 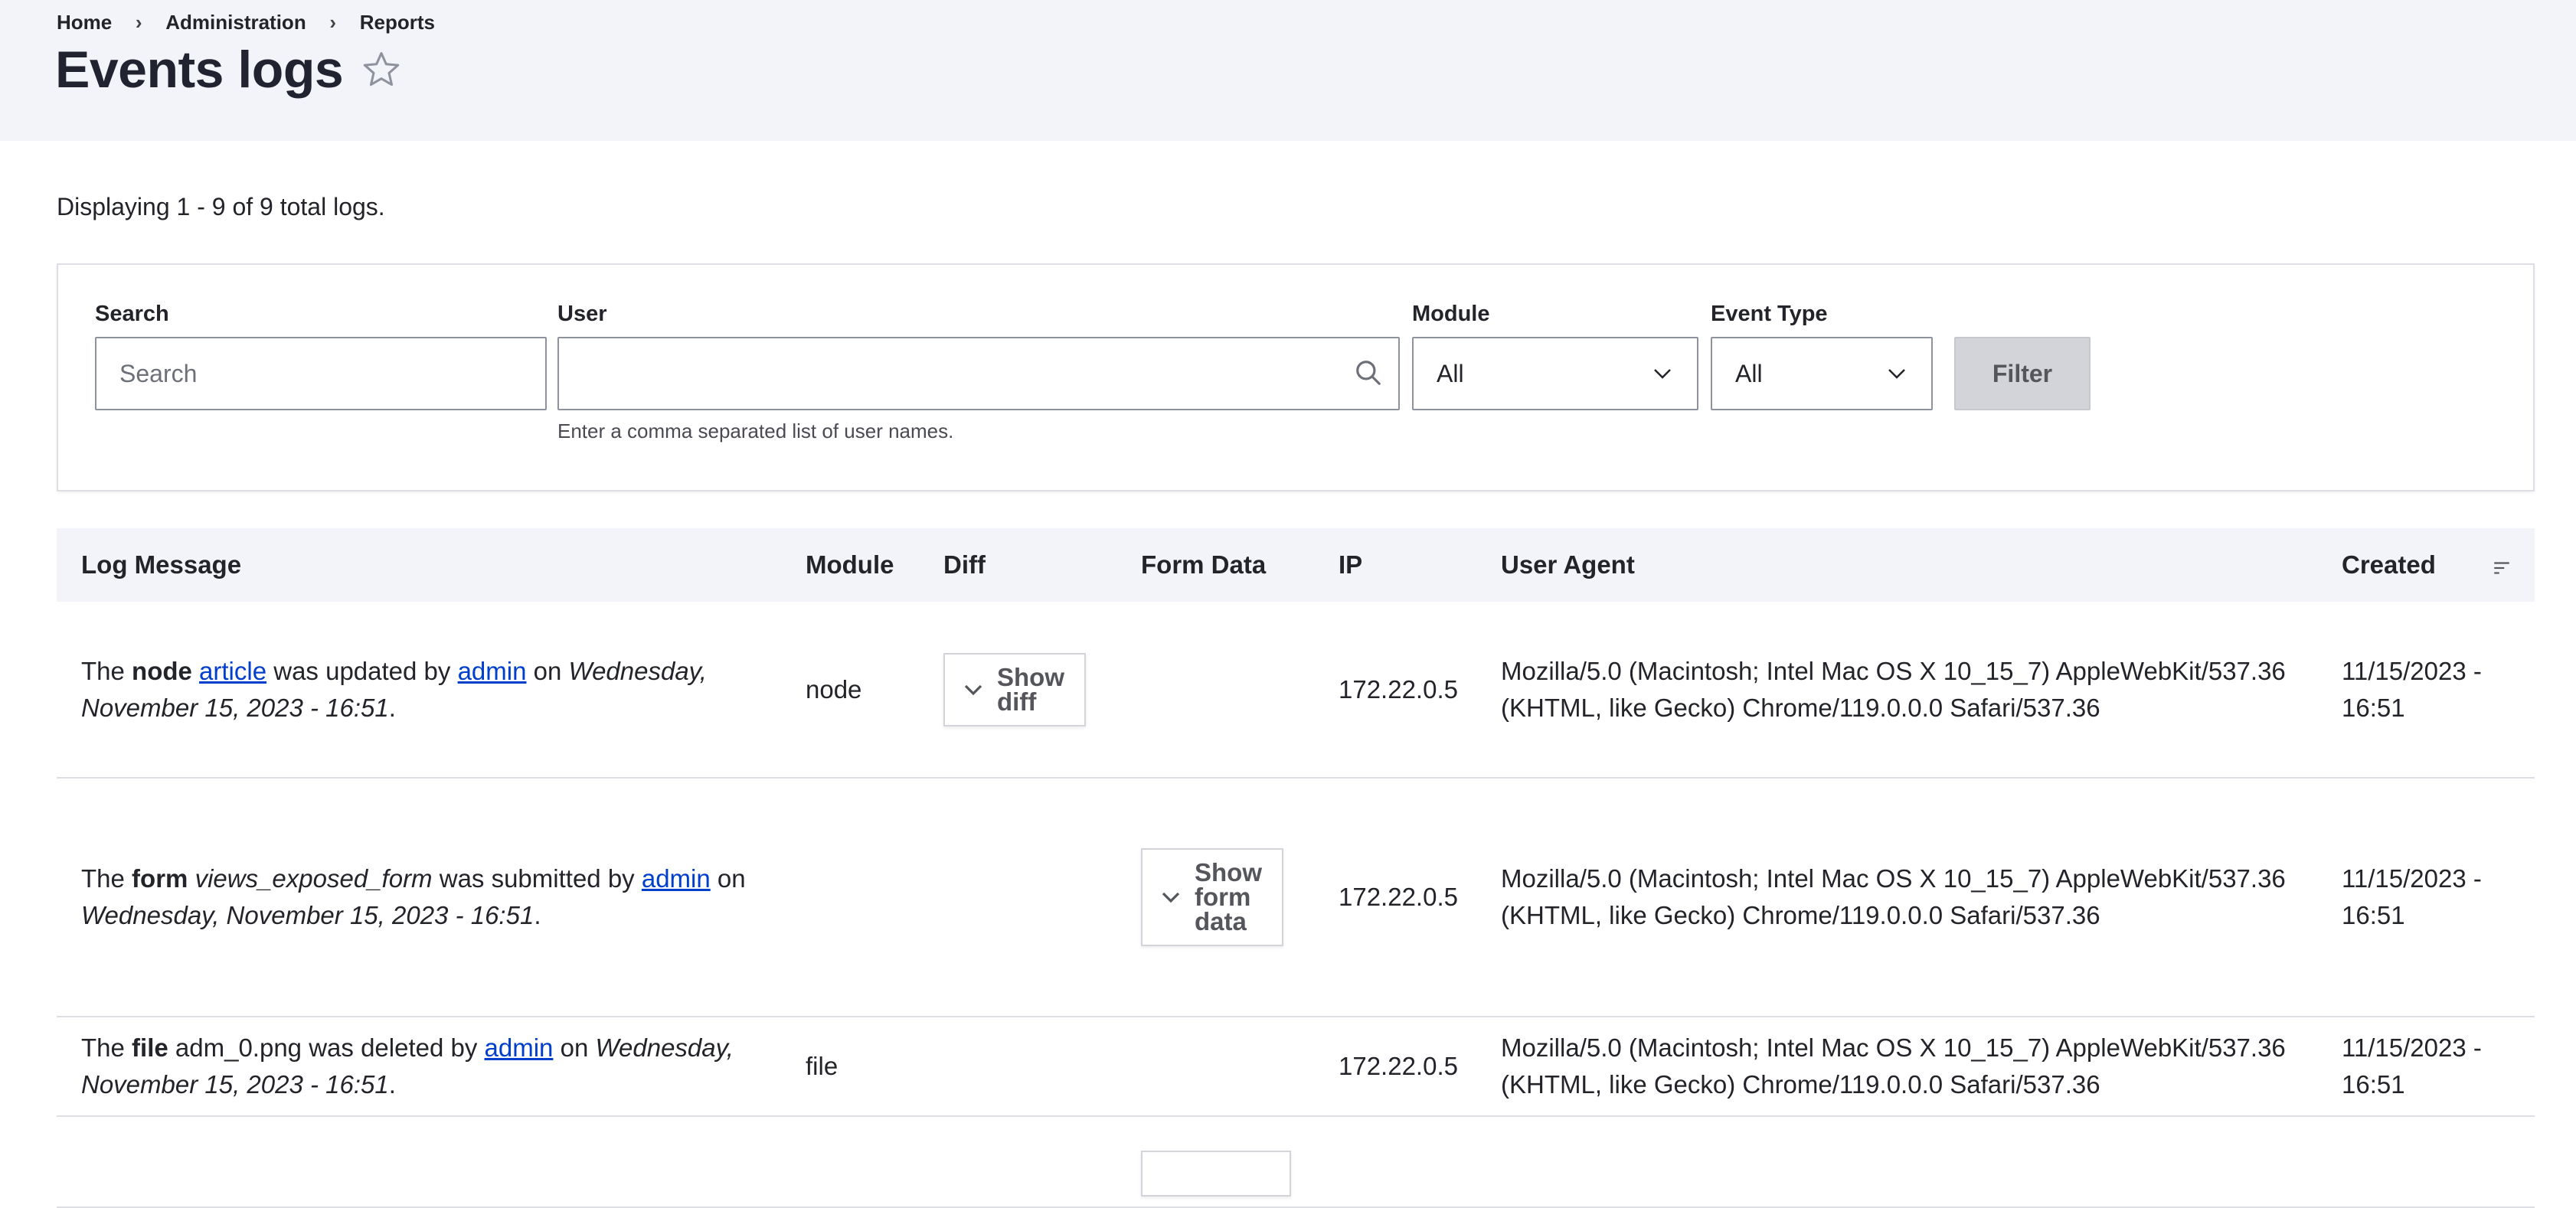 I want to click on filter-button: Filter, so click(x=2022, y=373).